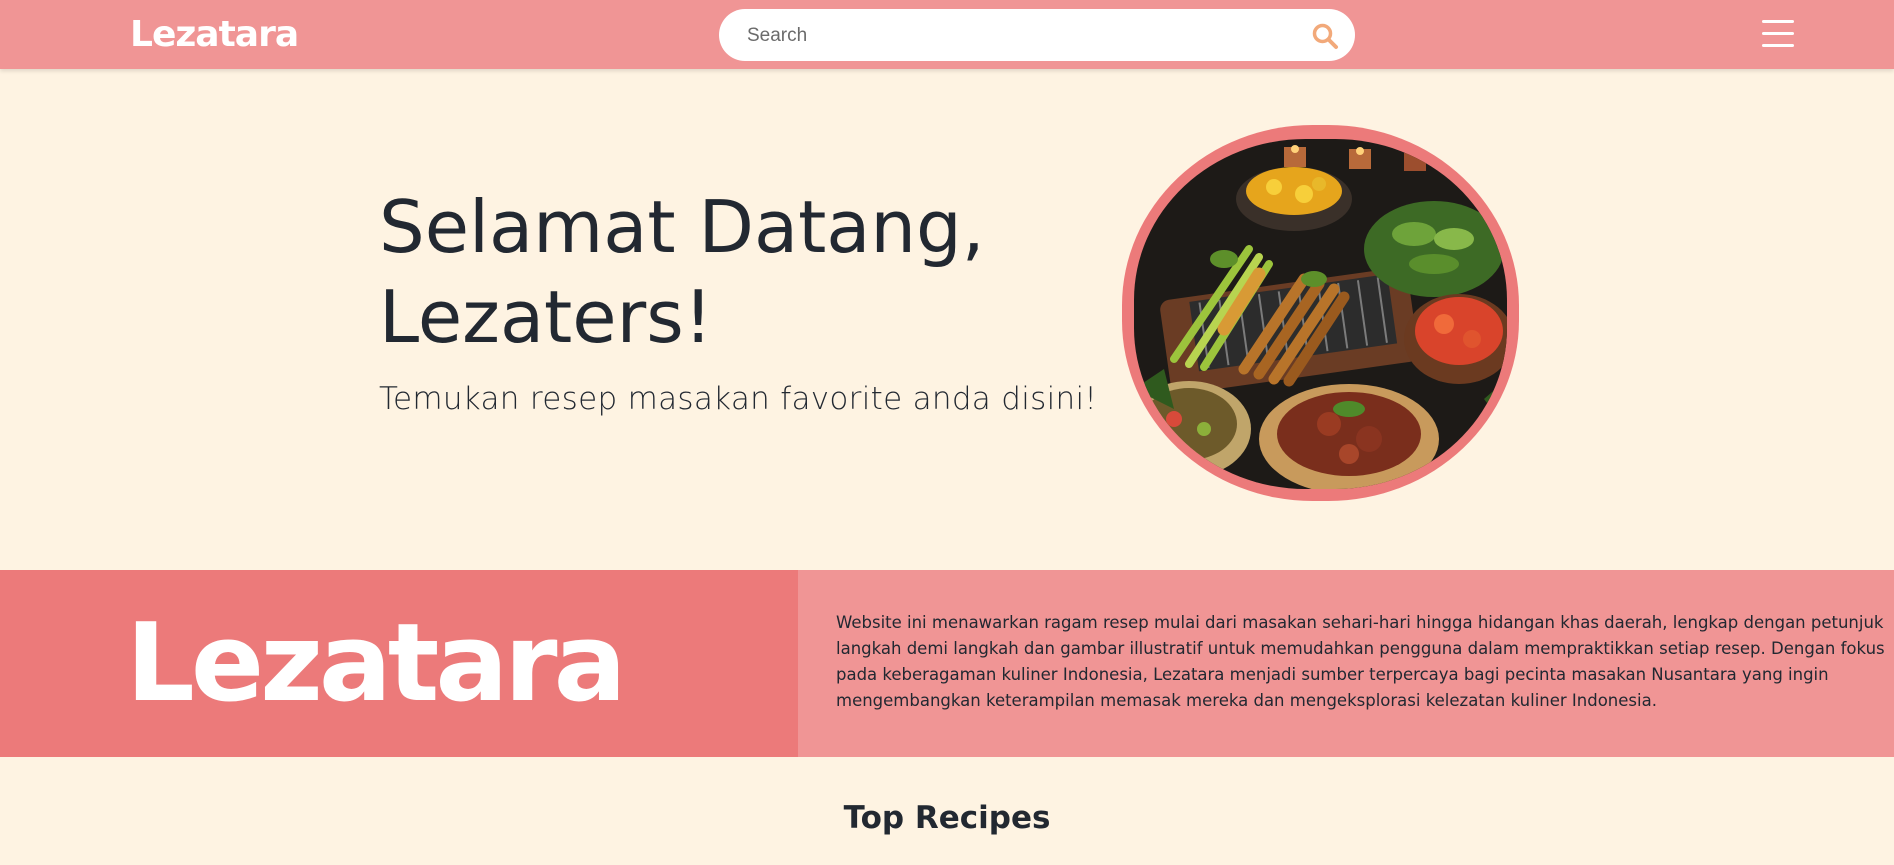 This screenshot has height=865, width=1894. Describe the element at coordinates (1017, 36) in the screenshot. I see `search-input` at that location.